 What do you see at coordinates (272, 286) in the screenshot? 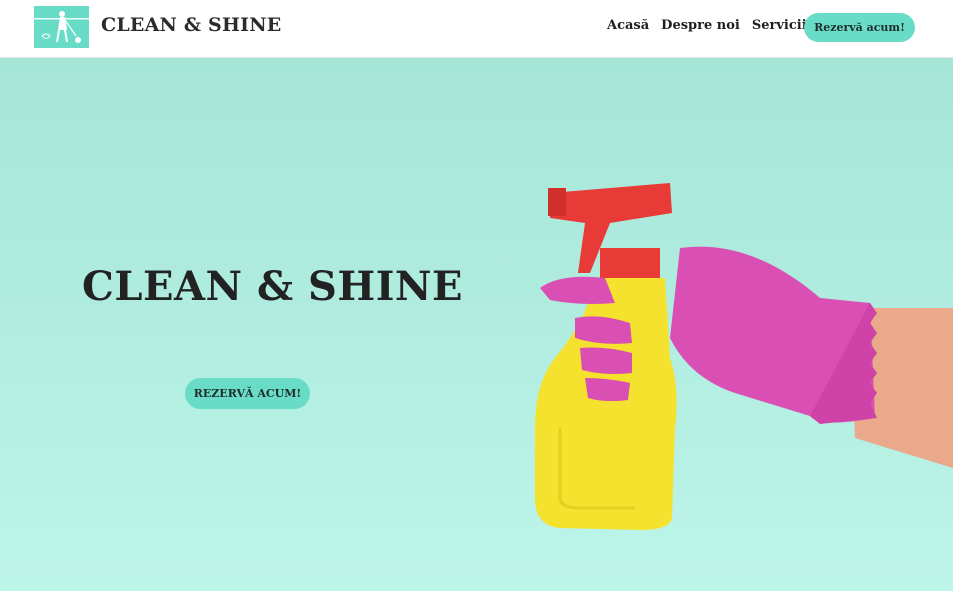
I see `hero-title: CLEAN & SHINE` at bounding box center [272, 286].